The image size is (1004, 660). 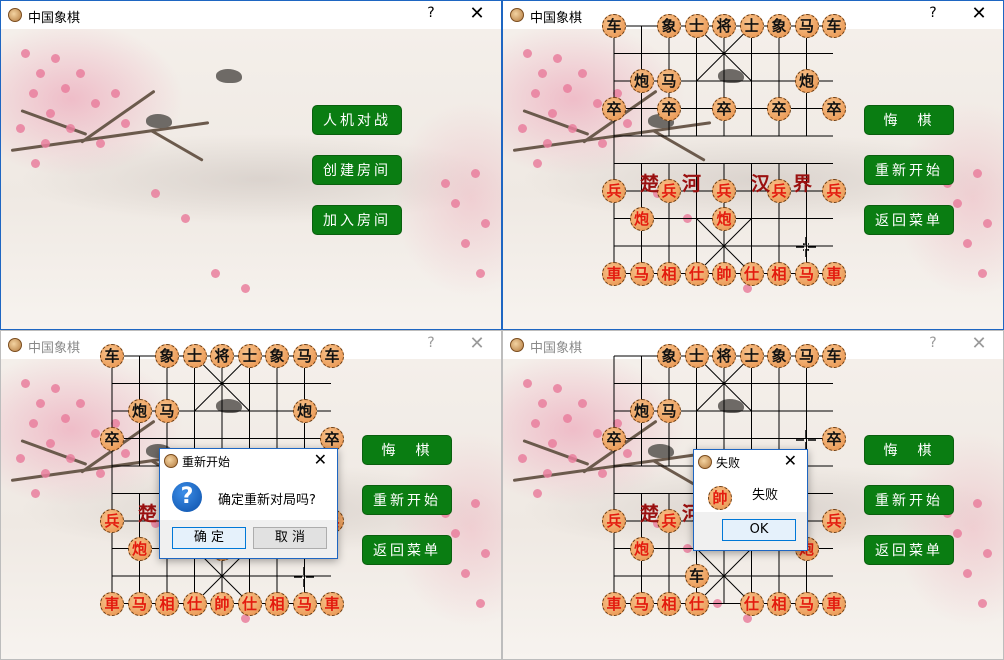 What do you see at coordinates (759, 530) in the screenshot?
I see `ok-button: OK` at bounding box center [759, 530].